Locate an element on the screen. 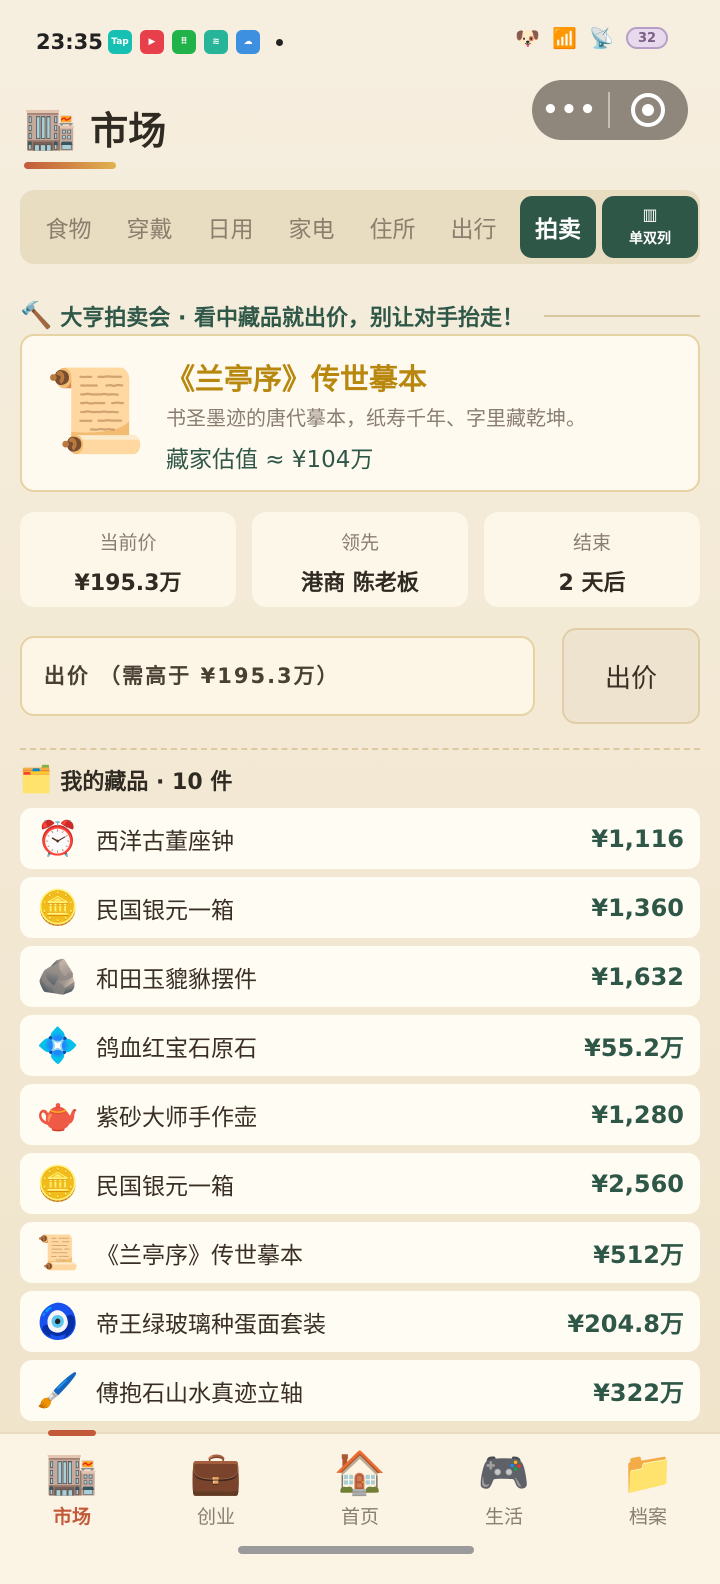  item-name: 《兰亭序》传世摹本 is located at coordinates (199, 1255).